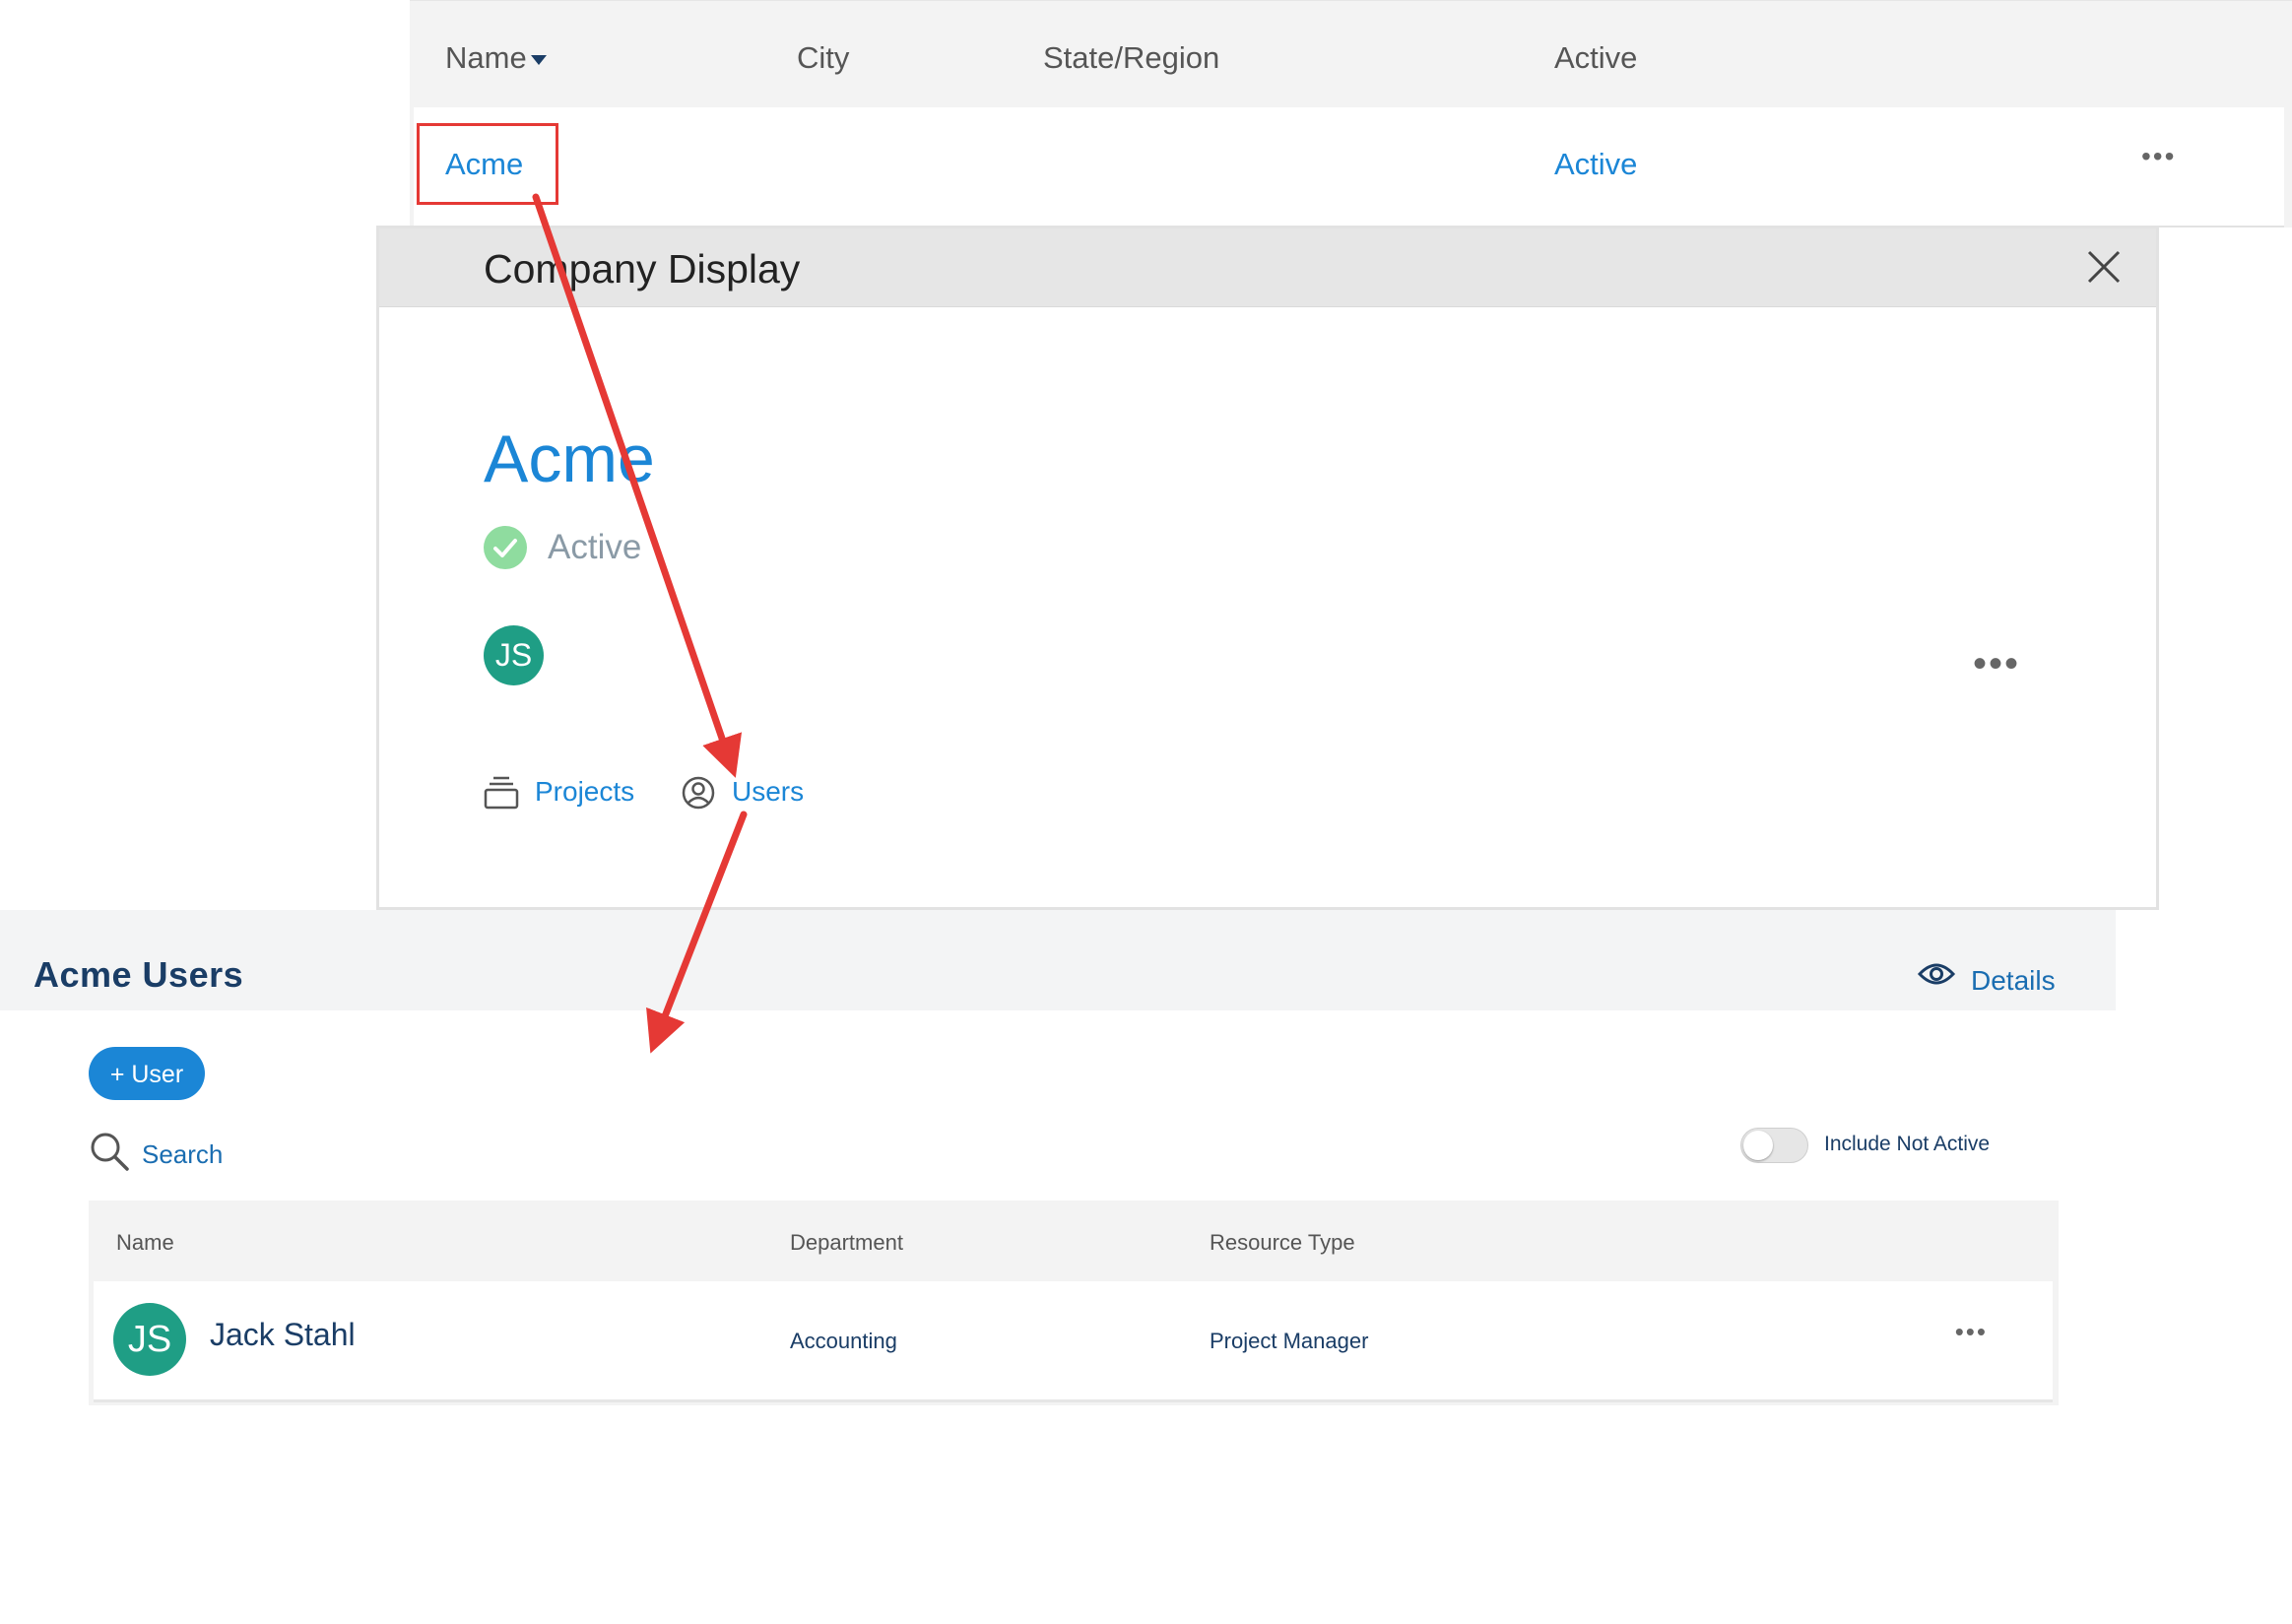 Image resolution: width=2292 pixels, height=1624 pixels. I want to click on include-not-active-toggle, so click(1774, 1146).